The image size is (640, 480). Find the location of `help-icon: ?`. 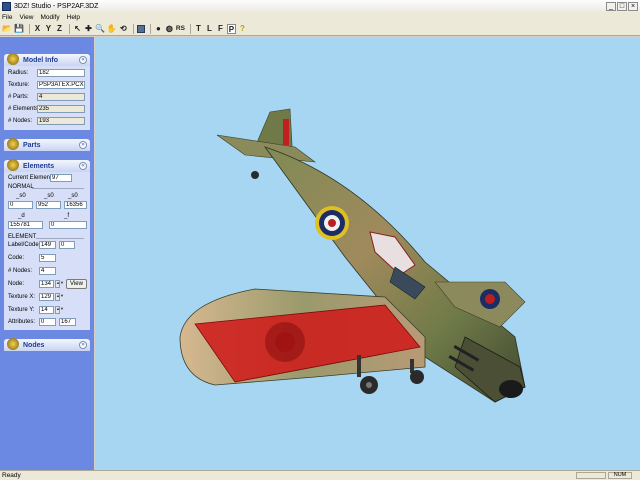

help-icon: ? is located at coordinates (242, 29).